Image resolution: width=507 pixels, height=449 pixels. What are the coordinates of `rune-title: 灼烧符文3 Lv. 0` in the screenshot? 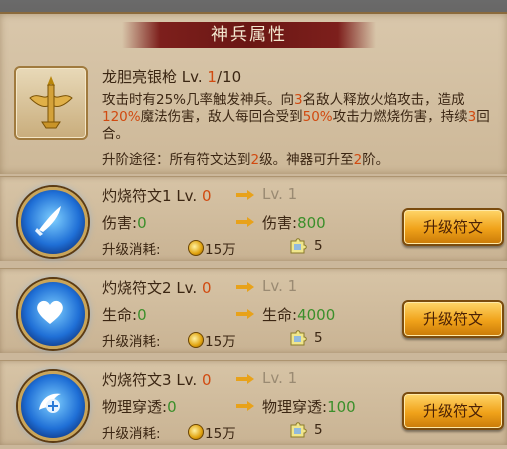 It's located at (157, 379).